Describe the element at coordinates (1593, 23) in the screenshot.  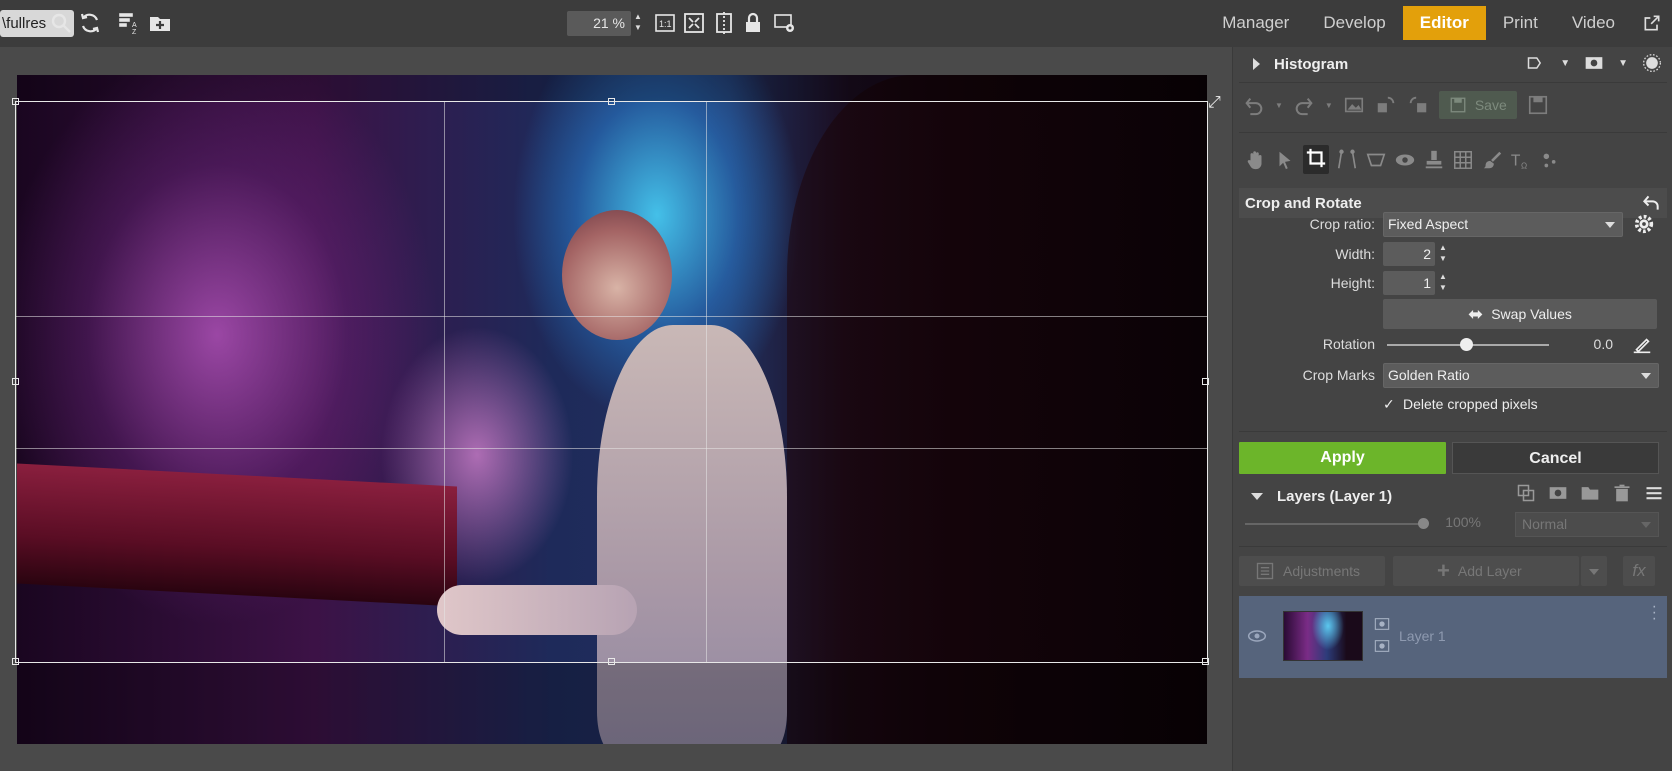
I see `tab-video: Video` at that location.